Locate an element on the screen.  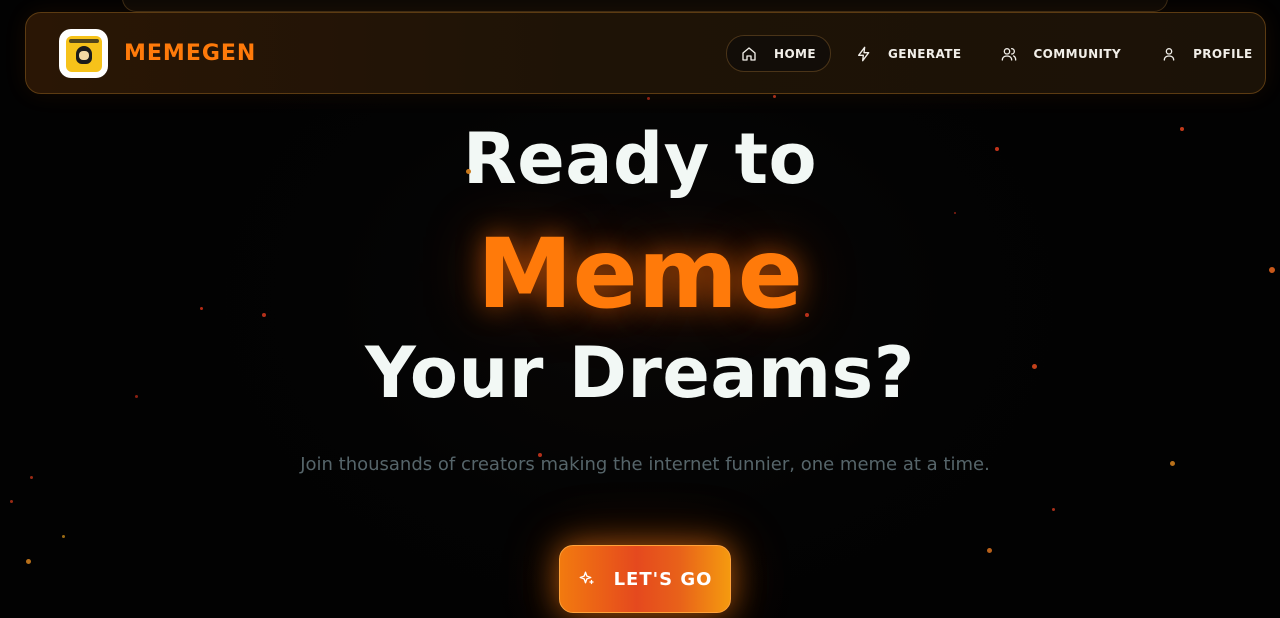
sparkle-icon is located at coordinates (586, 578).